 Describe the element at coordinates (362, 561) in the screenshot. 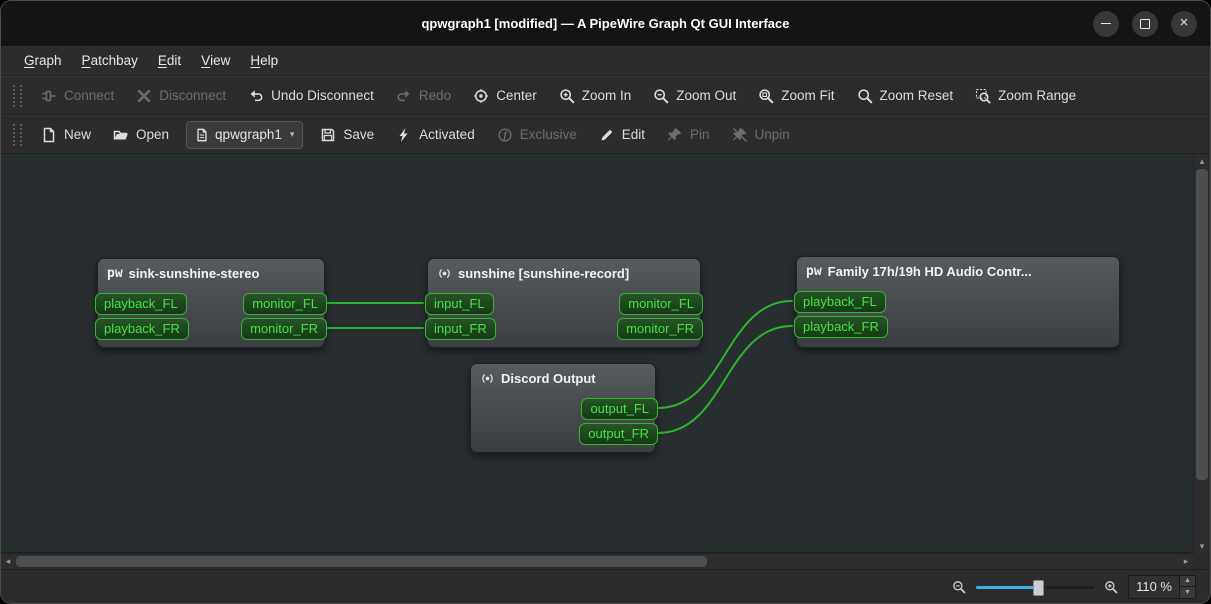

I see `horizontal-scrollbar-thumb` at that location.